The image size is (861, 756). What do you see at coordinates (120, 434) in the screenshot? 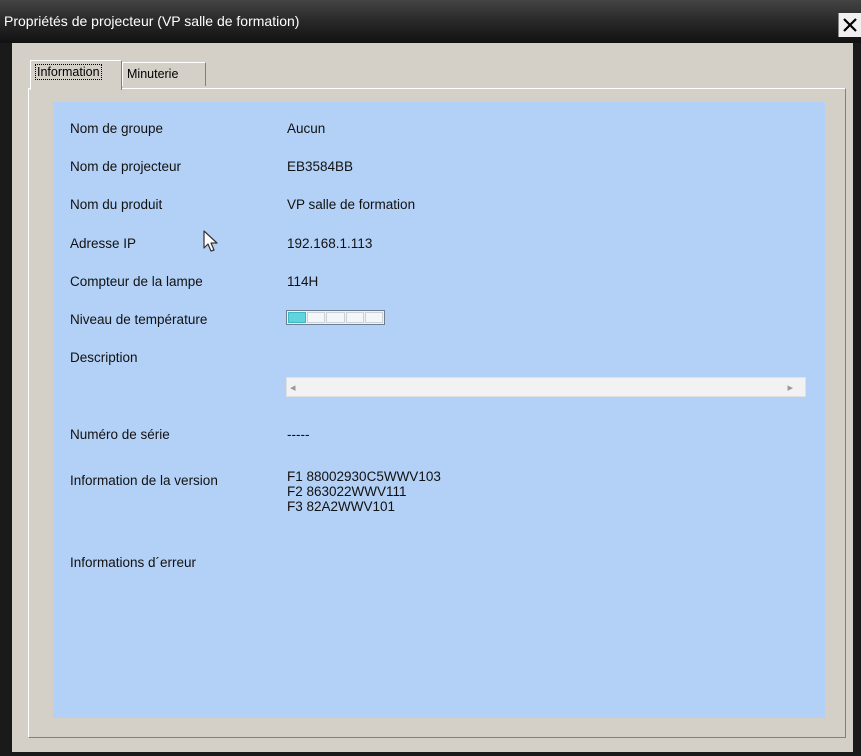
I see `serial-number-label: Numéro de série` at bounding box center [120, 434].